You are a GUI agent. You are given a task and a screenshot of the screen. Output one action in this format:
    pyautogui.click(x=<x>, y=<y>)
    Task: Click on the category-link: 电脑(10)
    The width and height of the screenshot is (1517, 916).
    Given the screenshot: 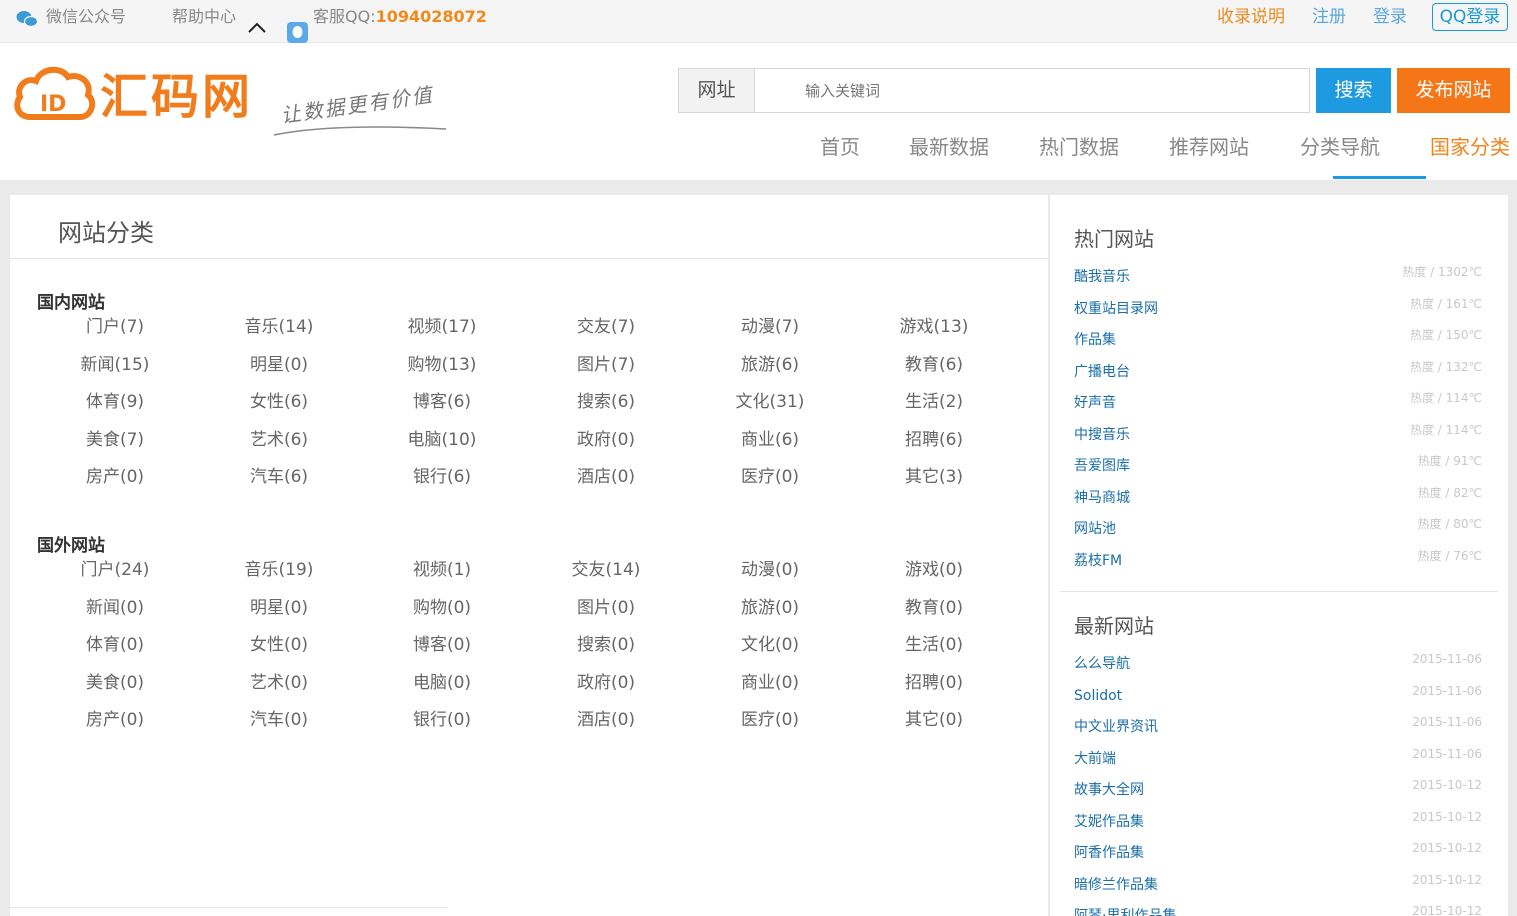 What is the action you would take?
    pyautogui.click(x=442, y=440)
    